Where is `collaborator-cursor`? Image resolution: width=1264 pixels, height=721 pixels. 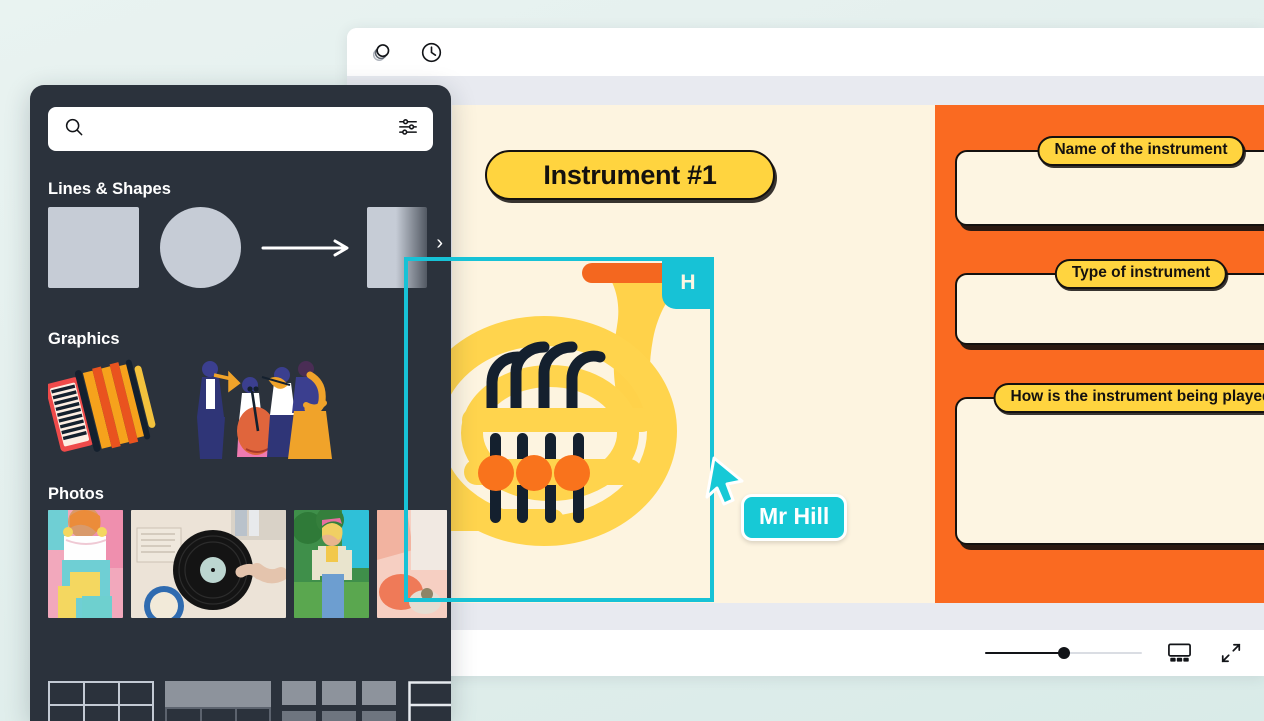 collaborator-cursor is located at coordinates (724, 481).